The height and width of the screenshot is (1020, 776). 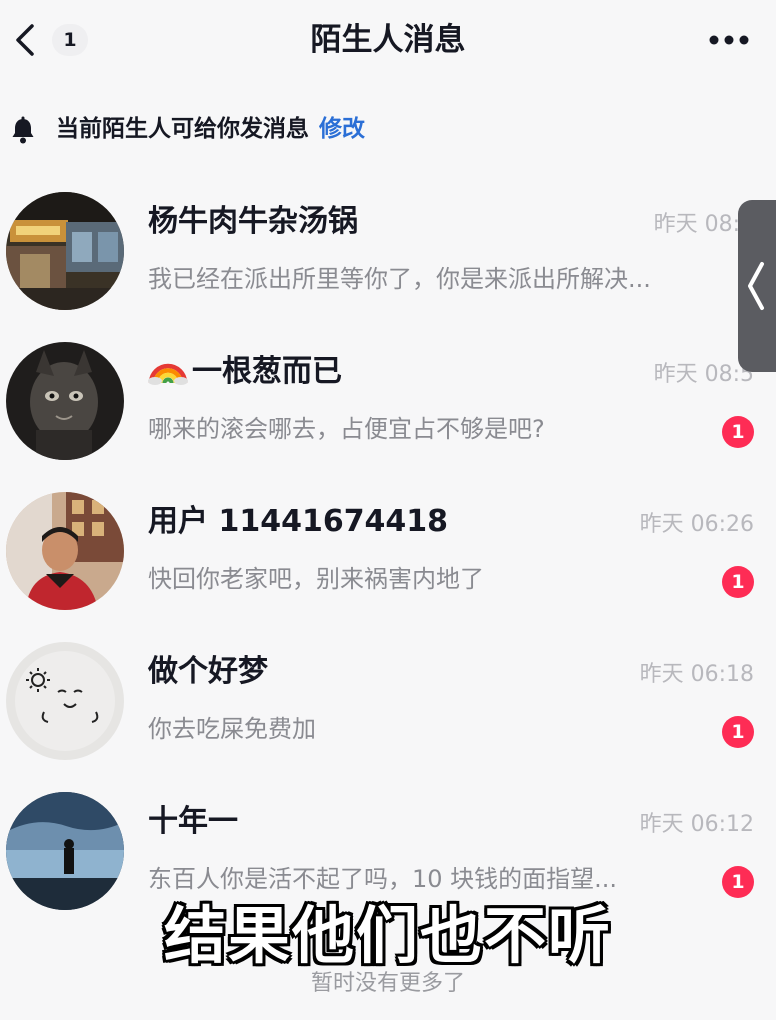 What do you see at coordinates (696, 524) in the screenshot?
I see `message-time: 昨天 06:26` at bounding box center [696, 524].